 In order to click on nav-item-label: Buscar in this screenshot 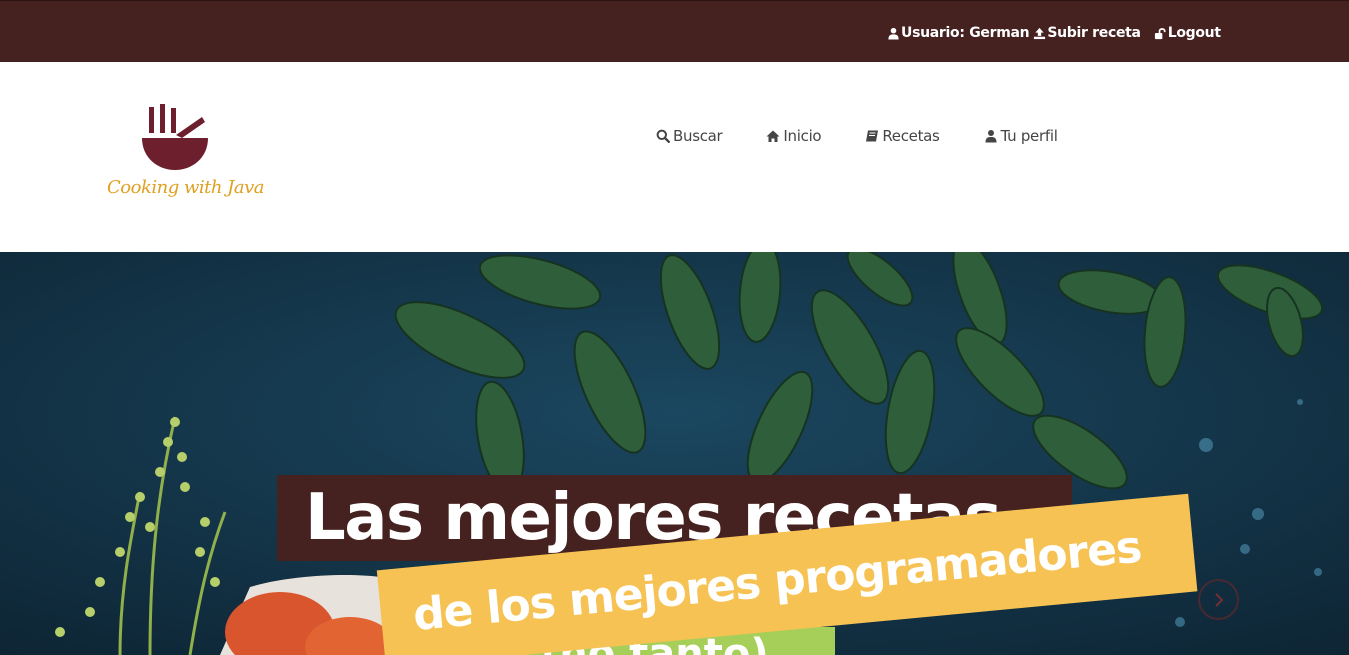, I will do `click(698, 136)`.